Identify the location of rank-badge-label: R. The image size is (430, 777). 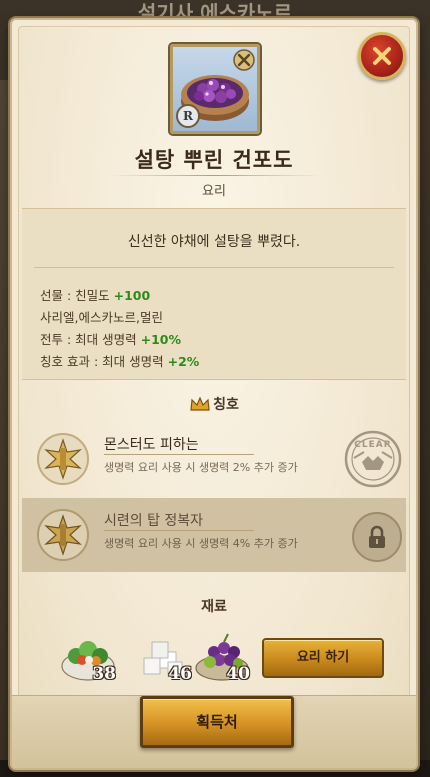
(188, 116).